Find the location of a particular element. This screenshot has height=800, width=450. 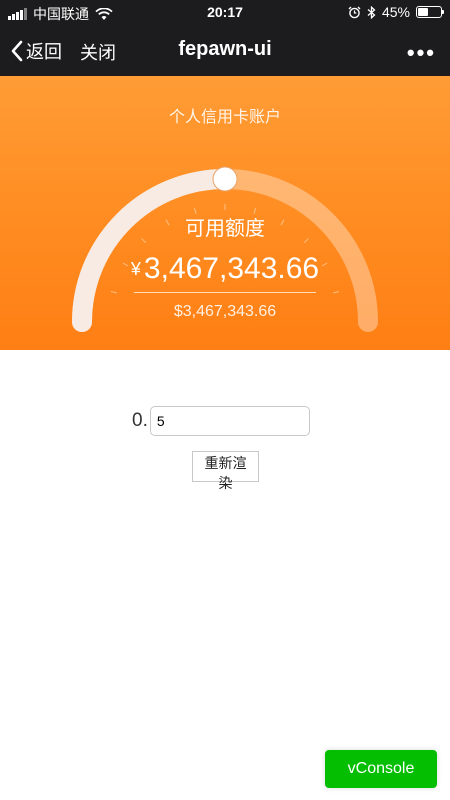

usd-amount: $3,467,343.66 is located at coordinates (225, 311).